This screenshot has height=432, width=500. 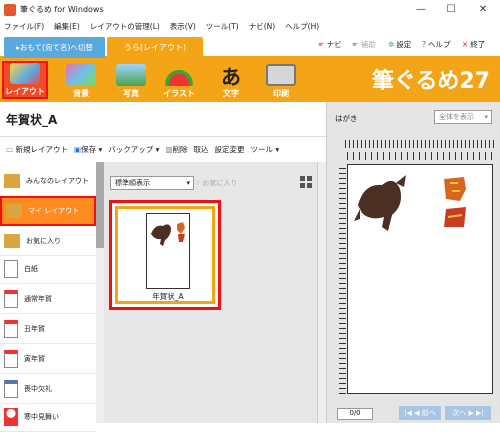 I want to click on import-button: 取込, so click(x=200, y=149).